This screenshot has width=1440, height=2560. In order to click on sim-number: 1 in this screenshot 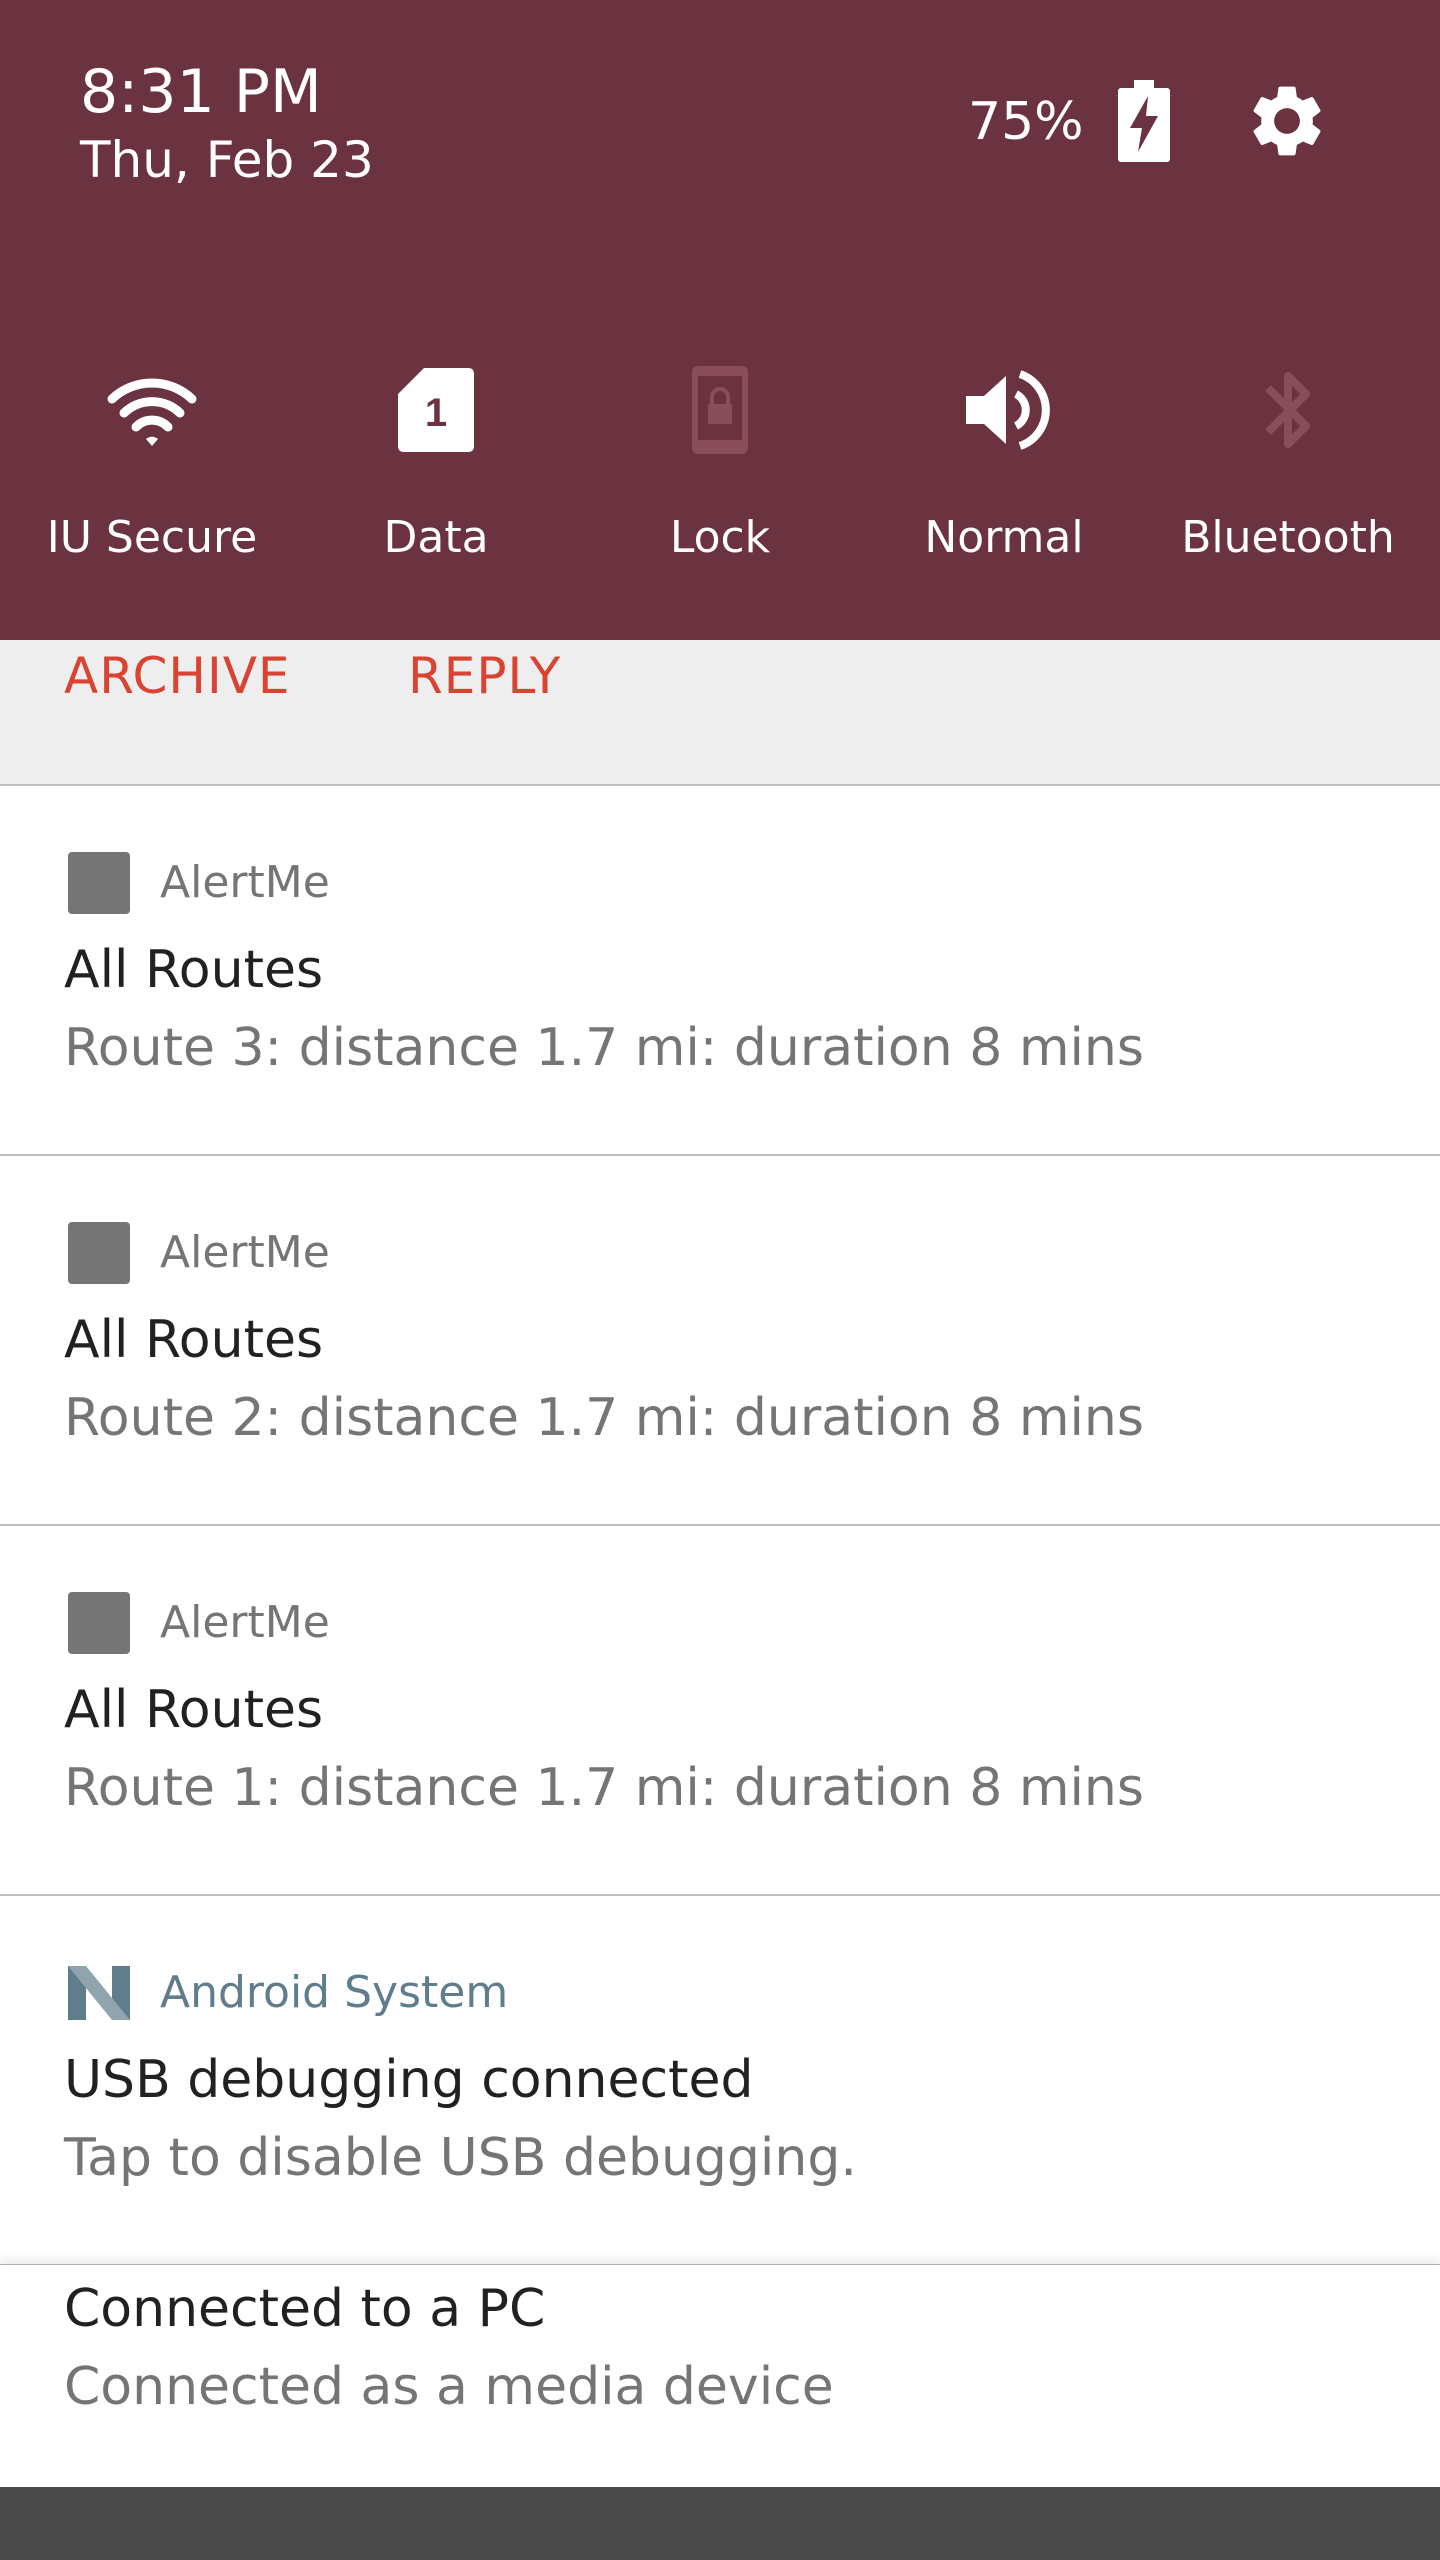, I will do `click(436, 413)`.